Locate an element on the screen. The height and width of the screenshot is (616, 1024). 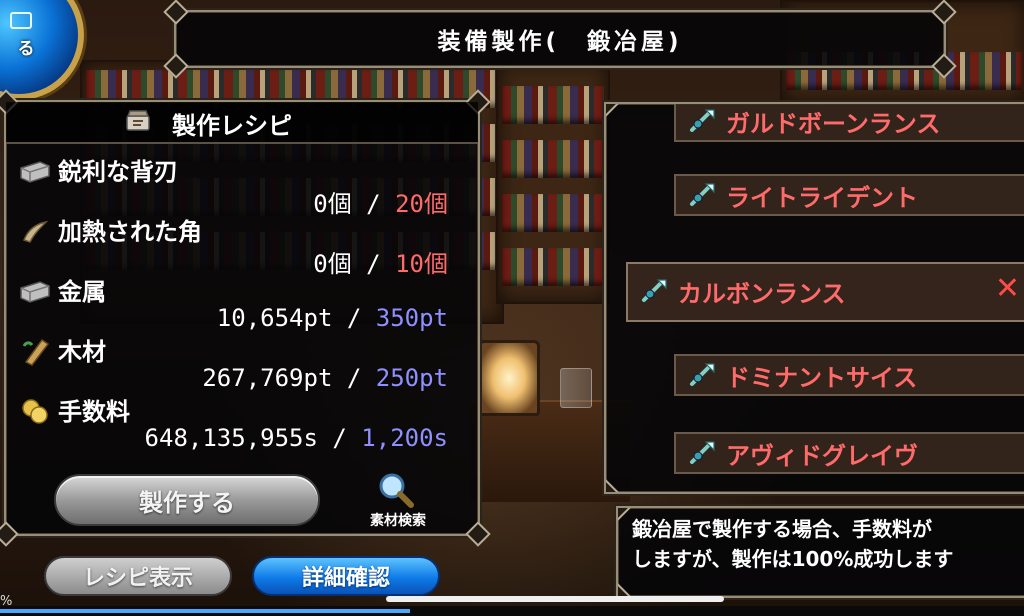
metal-ingot-icon is located at coordinates (35, 292).